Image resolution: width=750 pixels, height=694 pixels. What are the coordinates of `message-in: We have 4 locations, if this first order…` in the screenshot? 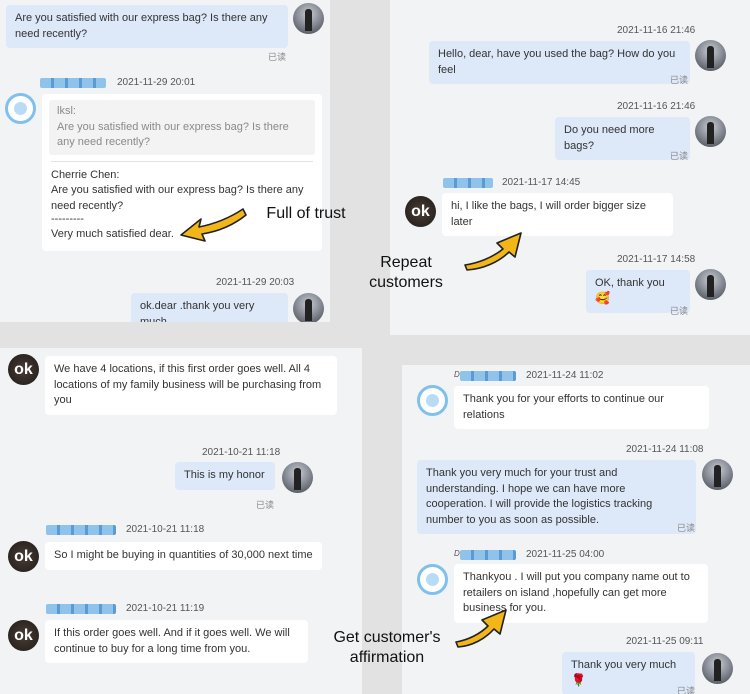 It's located at (191, 385).